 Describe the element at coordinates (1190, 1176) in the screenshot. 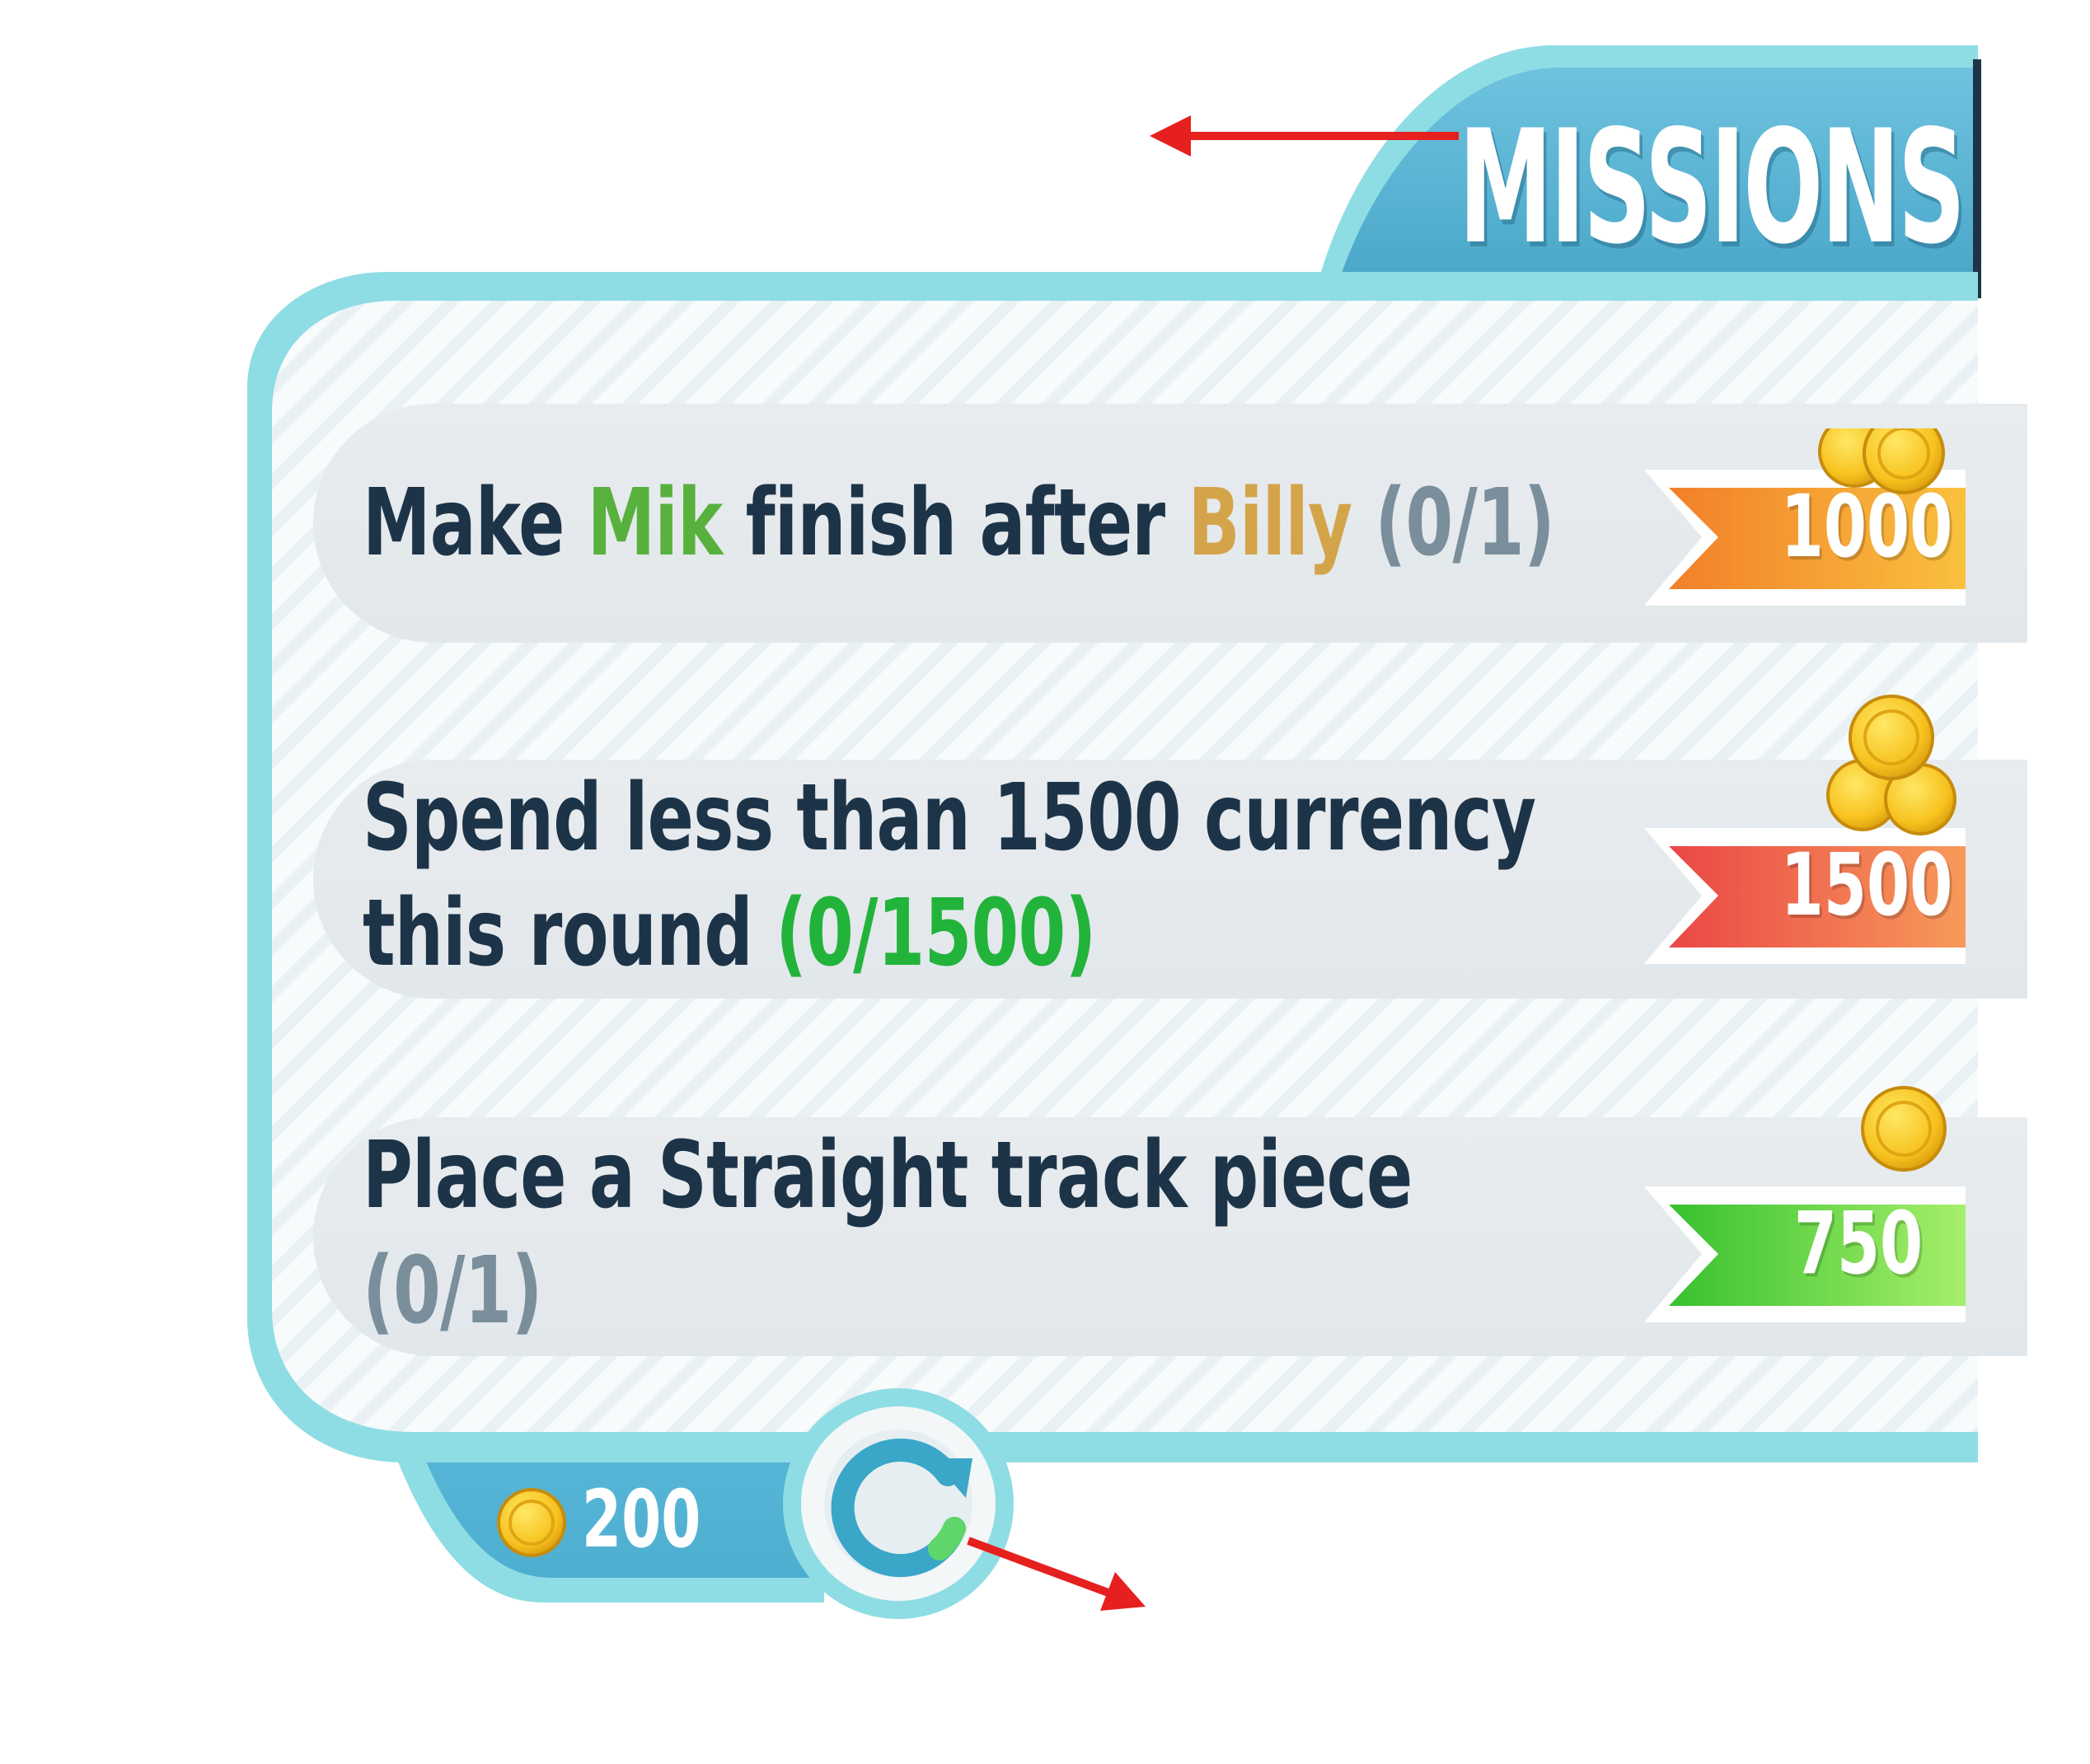

I see `mission-3-part: track piece` at that location.